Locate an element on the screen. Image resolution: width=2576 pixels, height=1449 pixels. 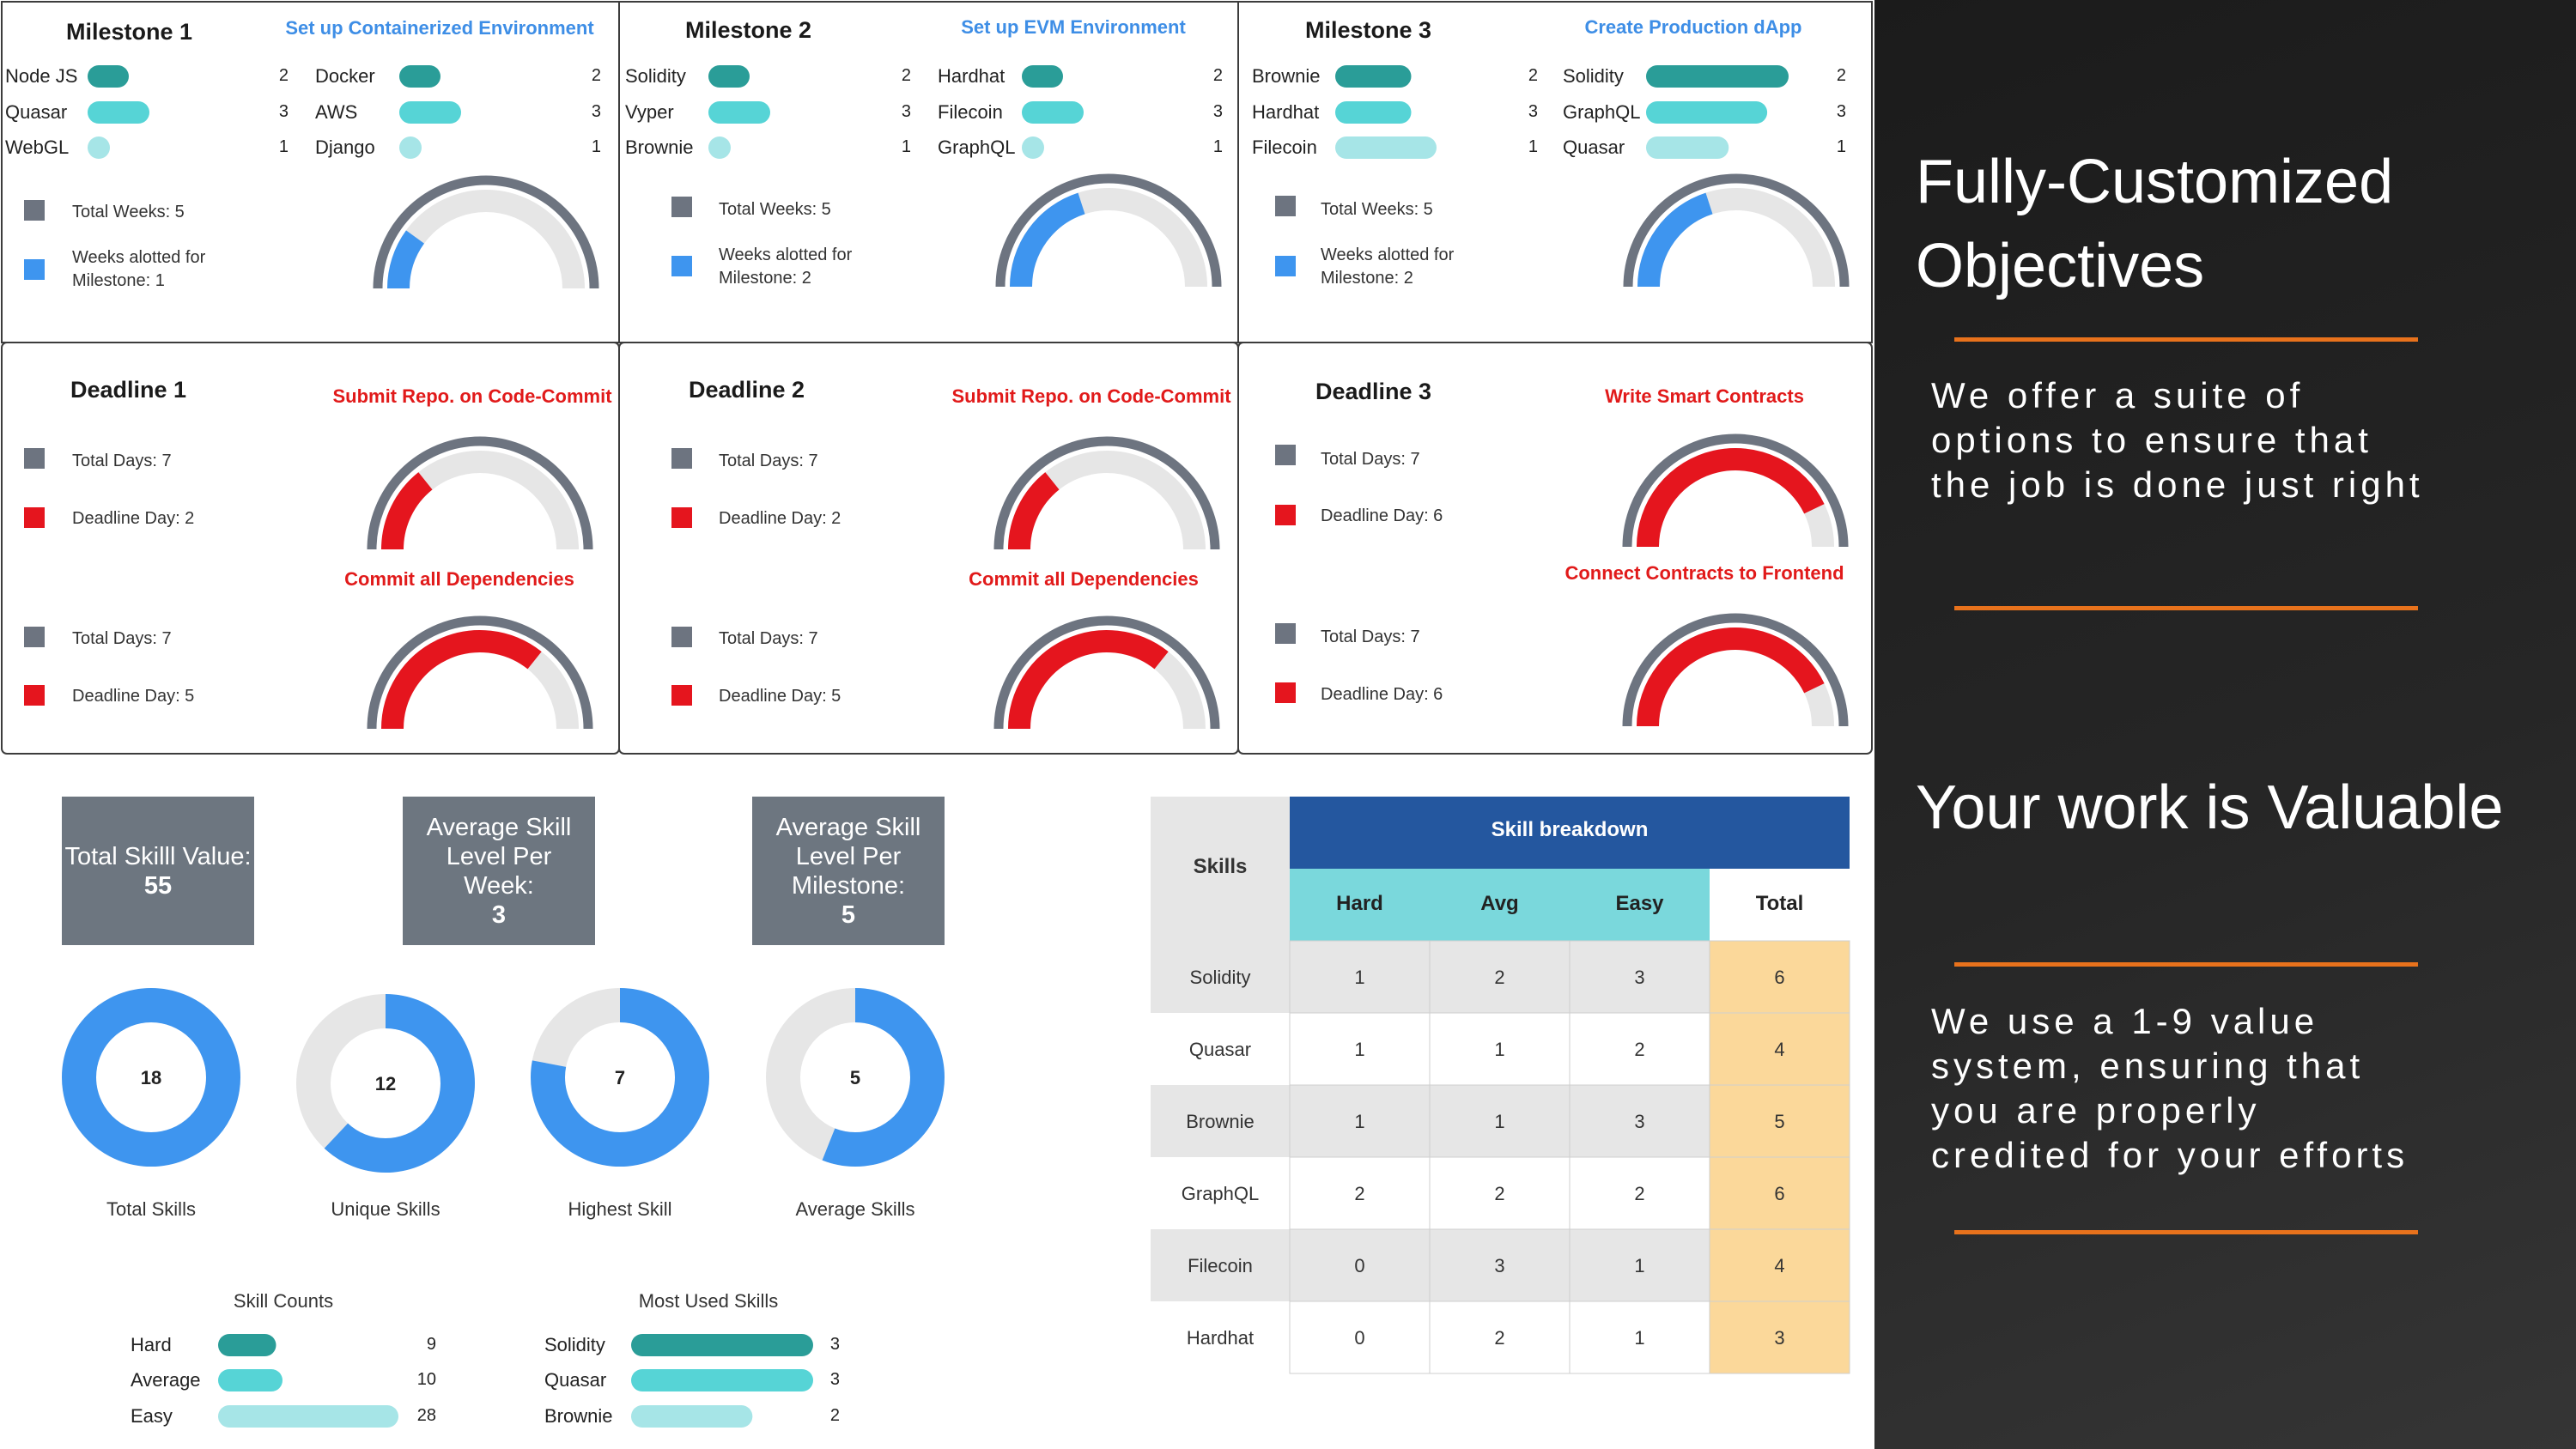
legend-total-weeks: Total Weeks: 5 is located at coordinates (775, 209).